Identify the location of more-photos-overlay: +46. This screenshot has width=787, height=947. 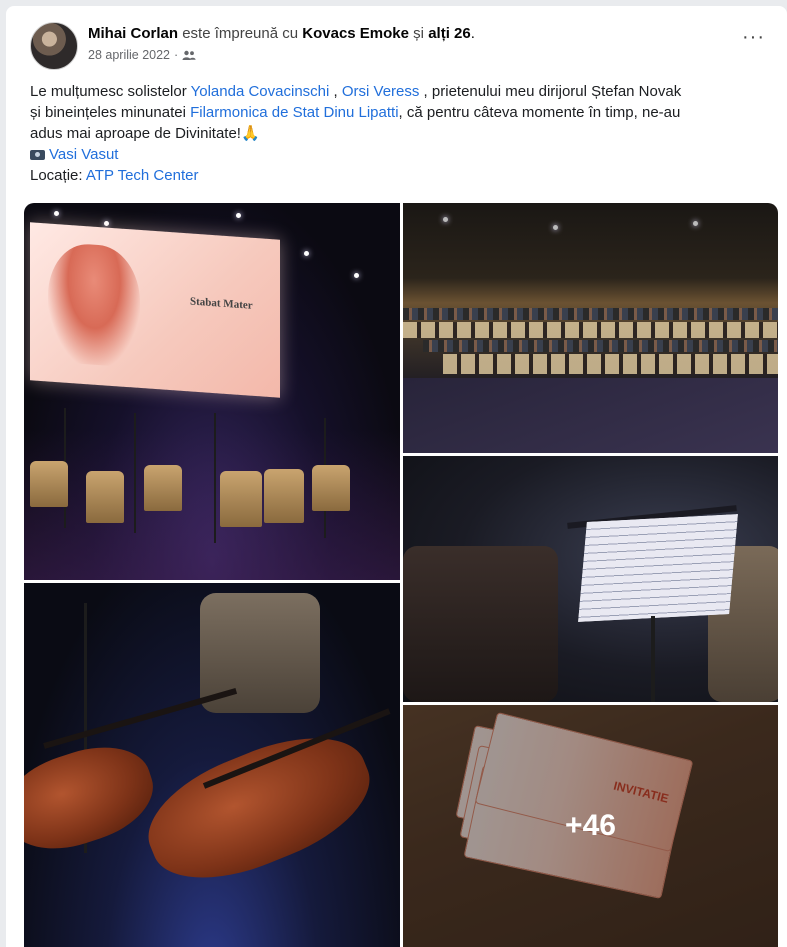
(590, 826).